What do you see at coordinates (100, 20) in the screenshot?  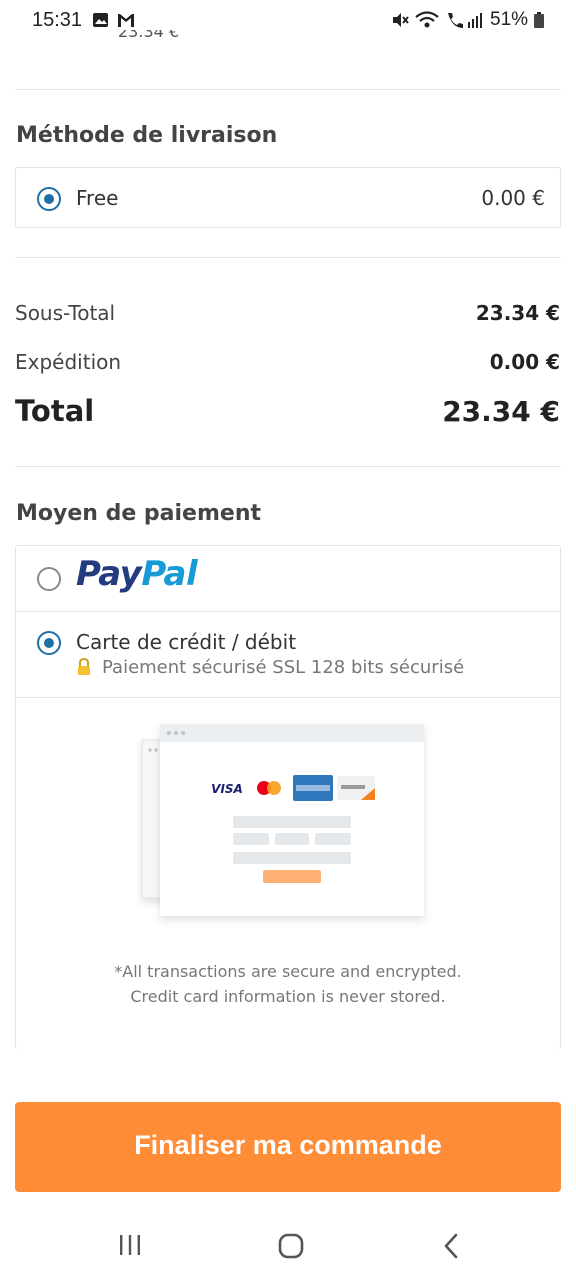 I see `image-icon` at bounding box center [100, 20].